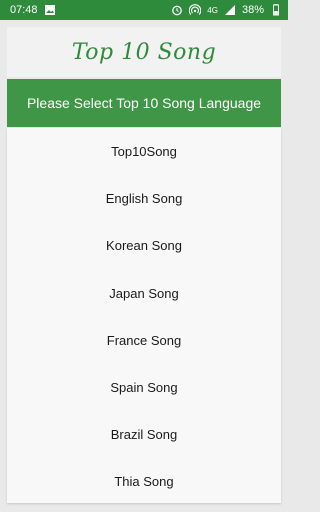 Image resolution: width=320 pixels, height=512 pixels. I want to click on list-item-thia-song: Thia Song, so click(144, 481).